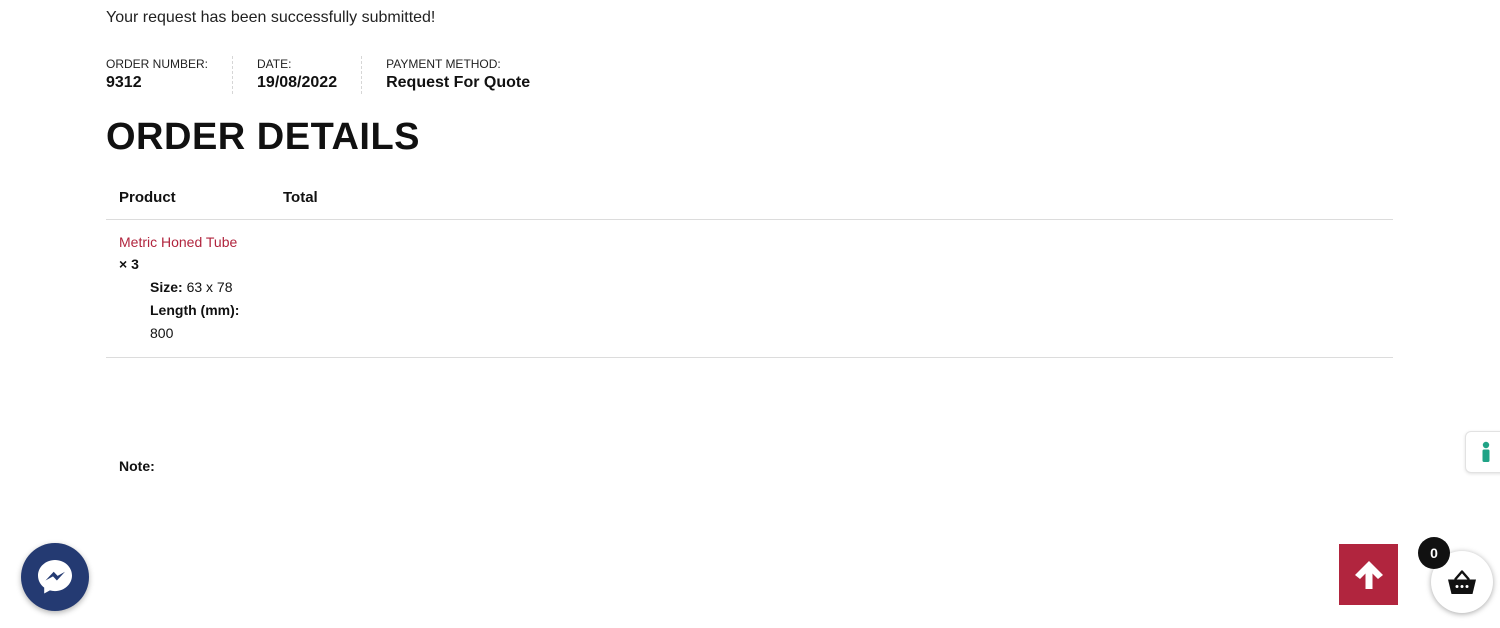 This screenshot has height=628, width=1500. I want to click on payment-method-block: PAYMENT METHOD: Request For Quote, so click(470, 75).